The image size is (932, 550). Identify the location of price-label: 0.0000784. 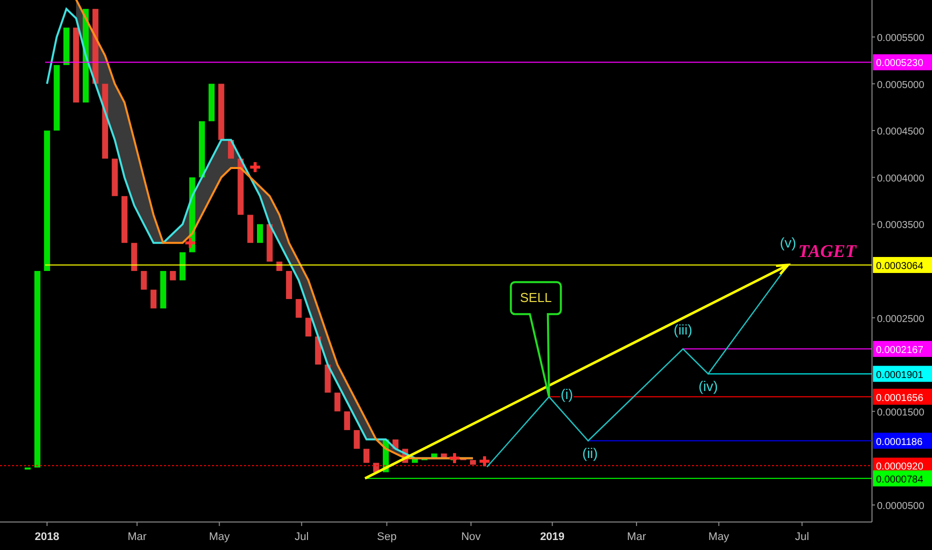
(902, 478).